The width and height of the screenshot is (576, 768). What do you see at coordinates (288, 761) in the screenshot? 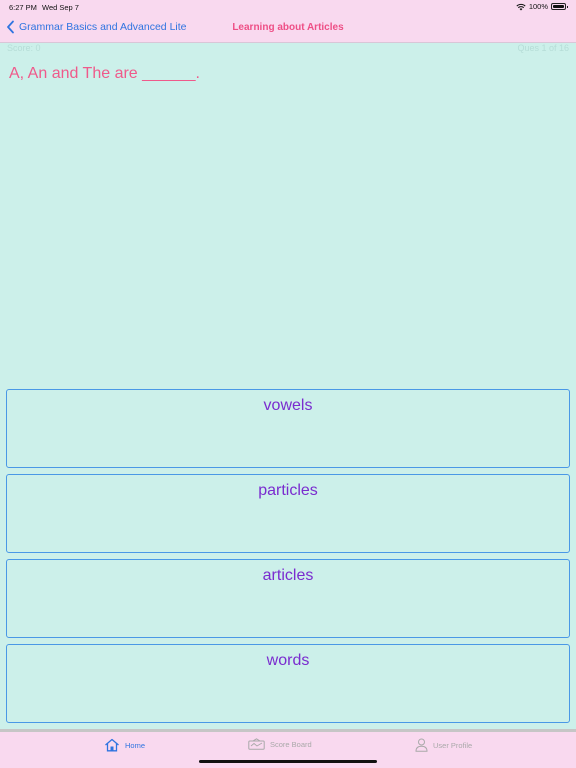
I see `home-indicator` at bounding box center [288, 761].